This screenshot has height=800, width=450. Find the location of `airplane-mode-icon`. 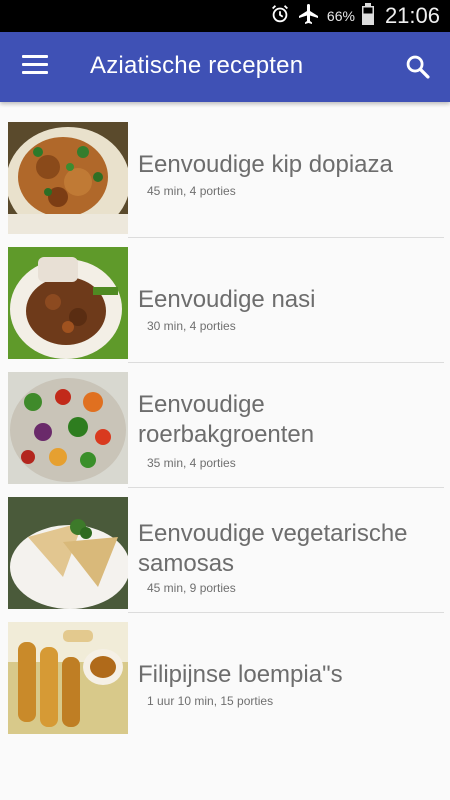

airplane-mode-icon is located at coordinates (309, 16).